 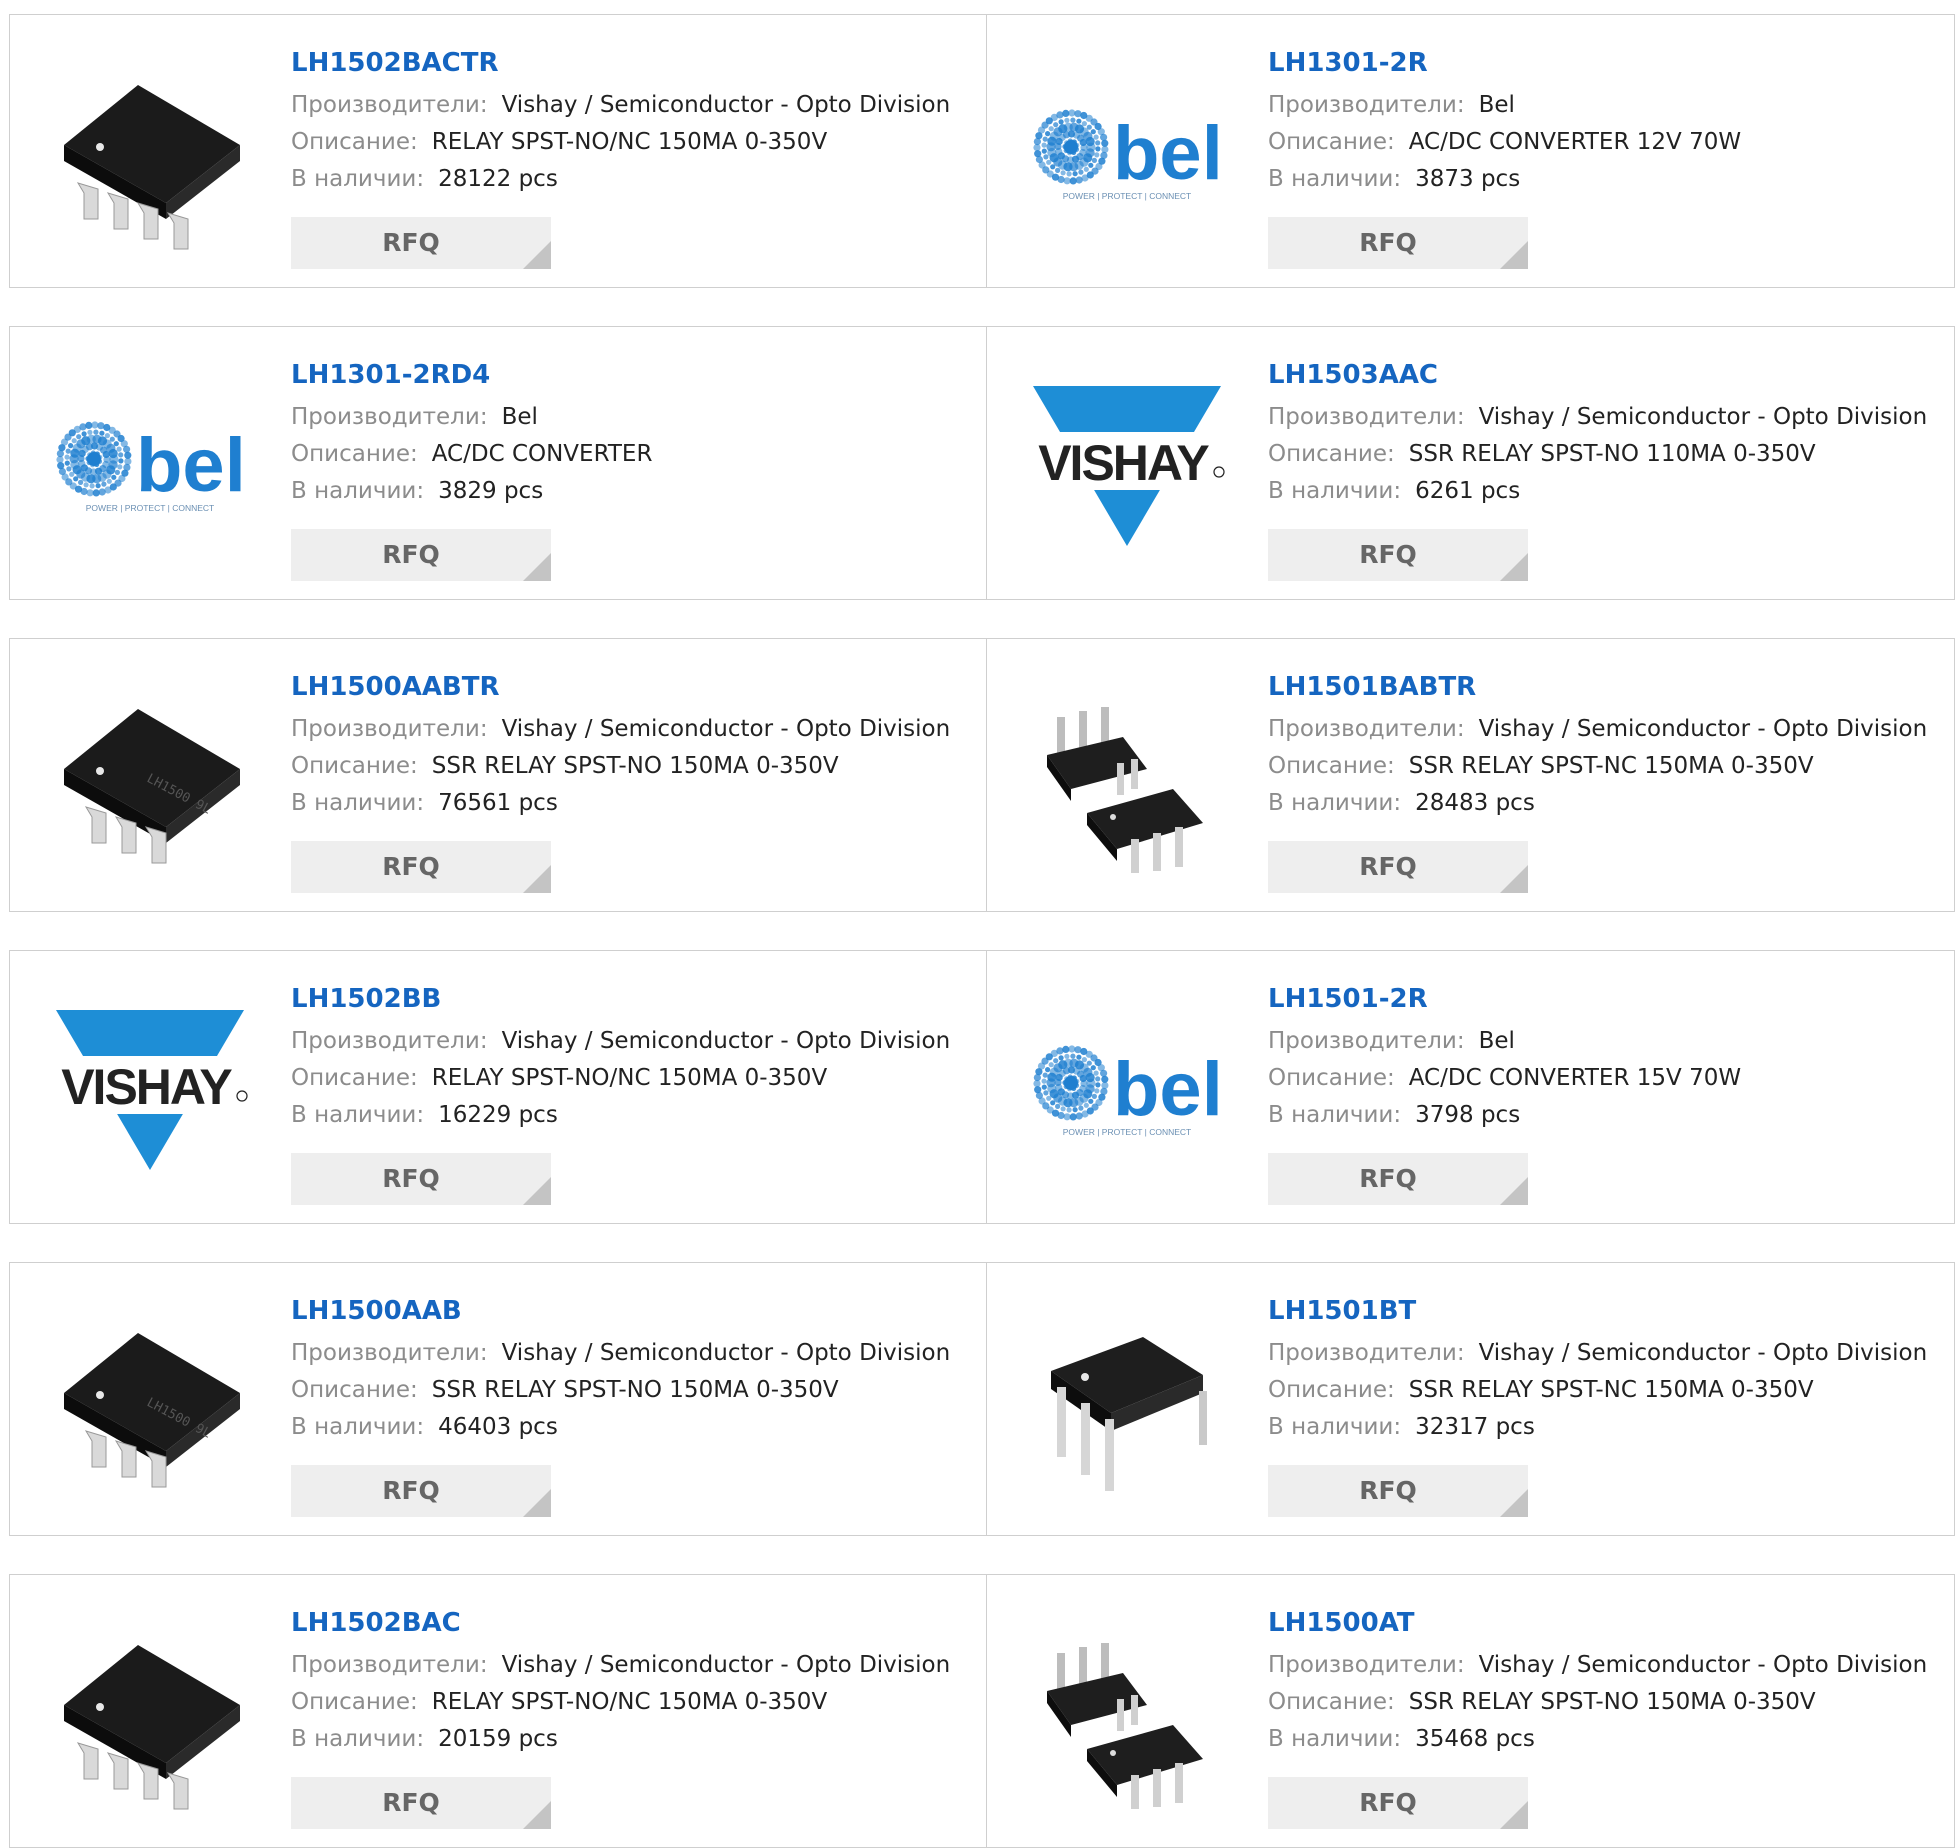 I want to click on part-number-link: LH1500AAB, so click(x=633, y=1311).